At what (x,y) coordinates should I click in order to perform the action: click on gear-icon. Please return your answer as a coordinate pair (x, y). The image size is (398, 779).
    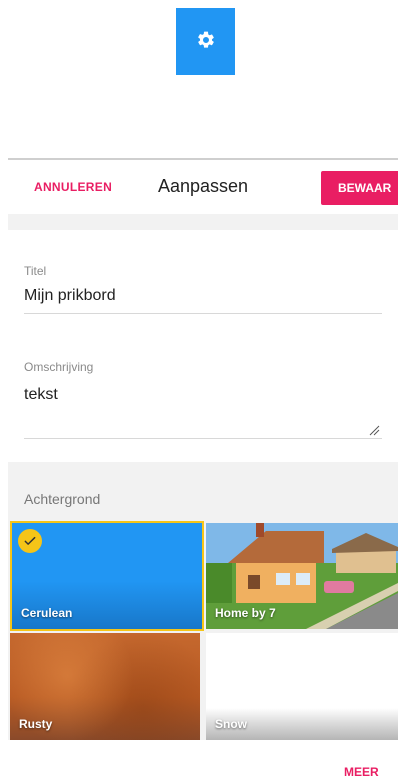
    Looking at the image, I should click on (206, 41).